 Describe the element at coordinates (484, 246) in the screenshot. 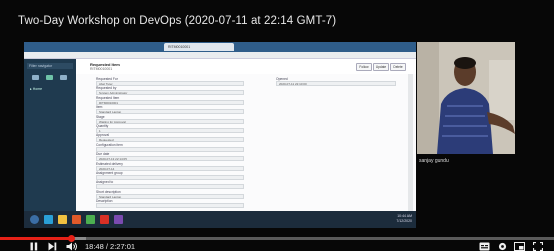

I see `subtitles-icon` at that location.